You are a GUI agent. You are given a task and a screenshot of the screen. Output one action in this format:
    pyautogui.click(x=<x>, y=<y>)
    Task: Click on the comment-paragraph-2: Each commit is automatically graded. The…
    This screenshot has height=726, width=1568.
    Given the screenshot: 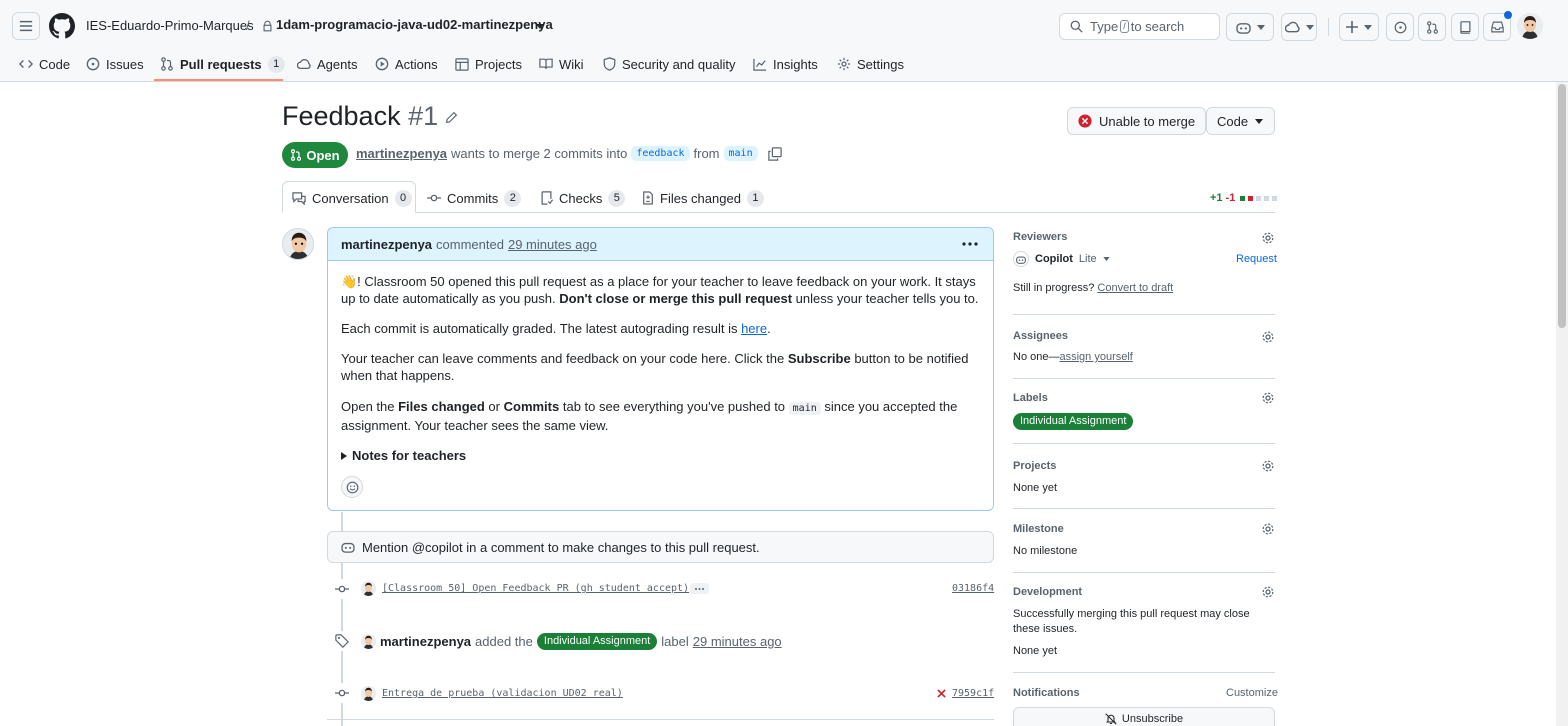 What is the action you would take?
    pyautogui.click(x=663, y=328)
    